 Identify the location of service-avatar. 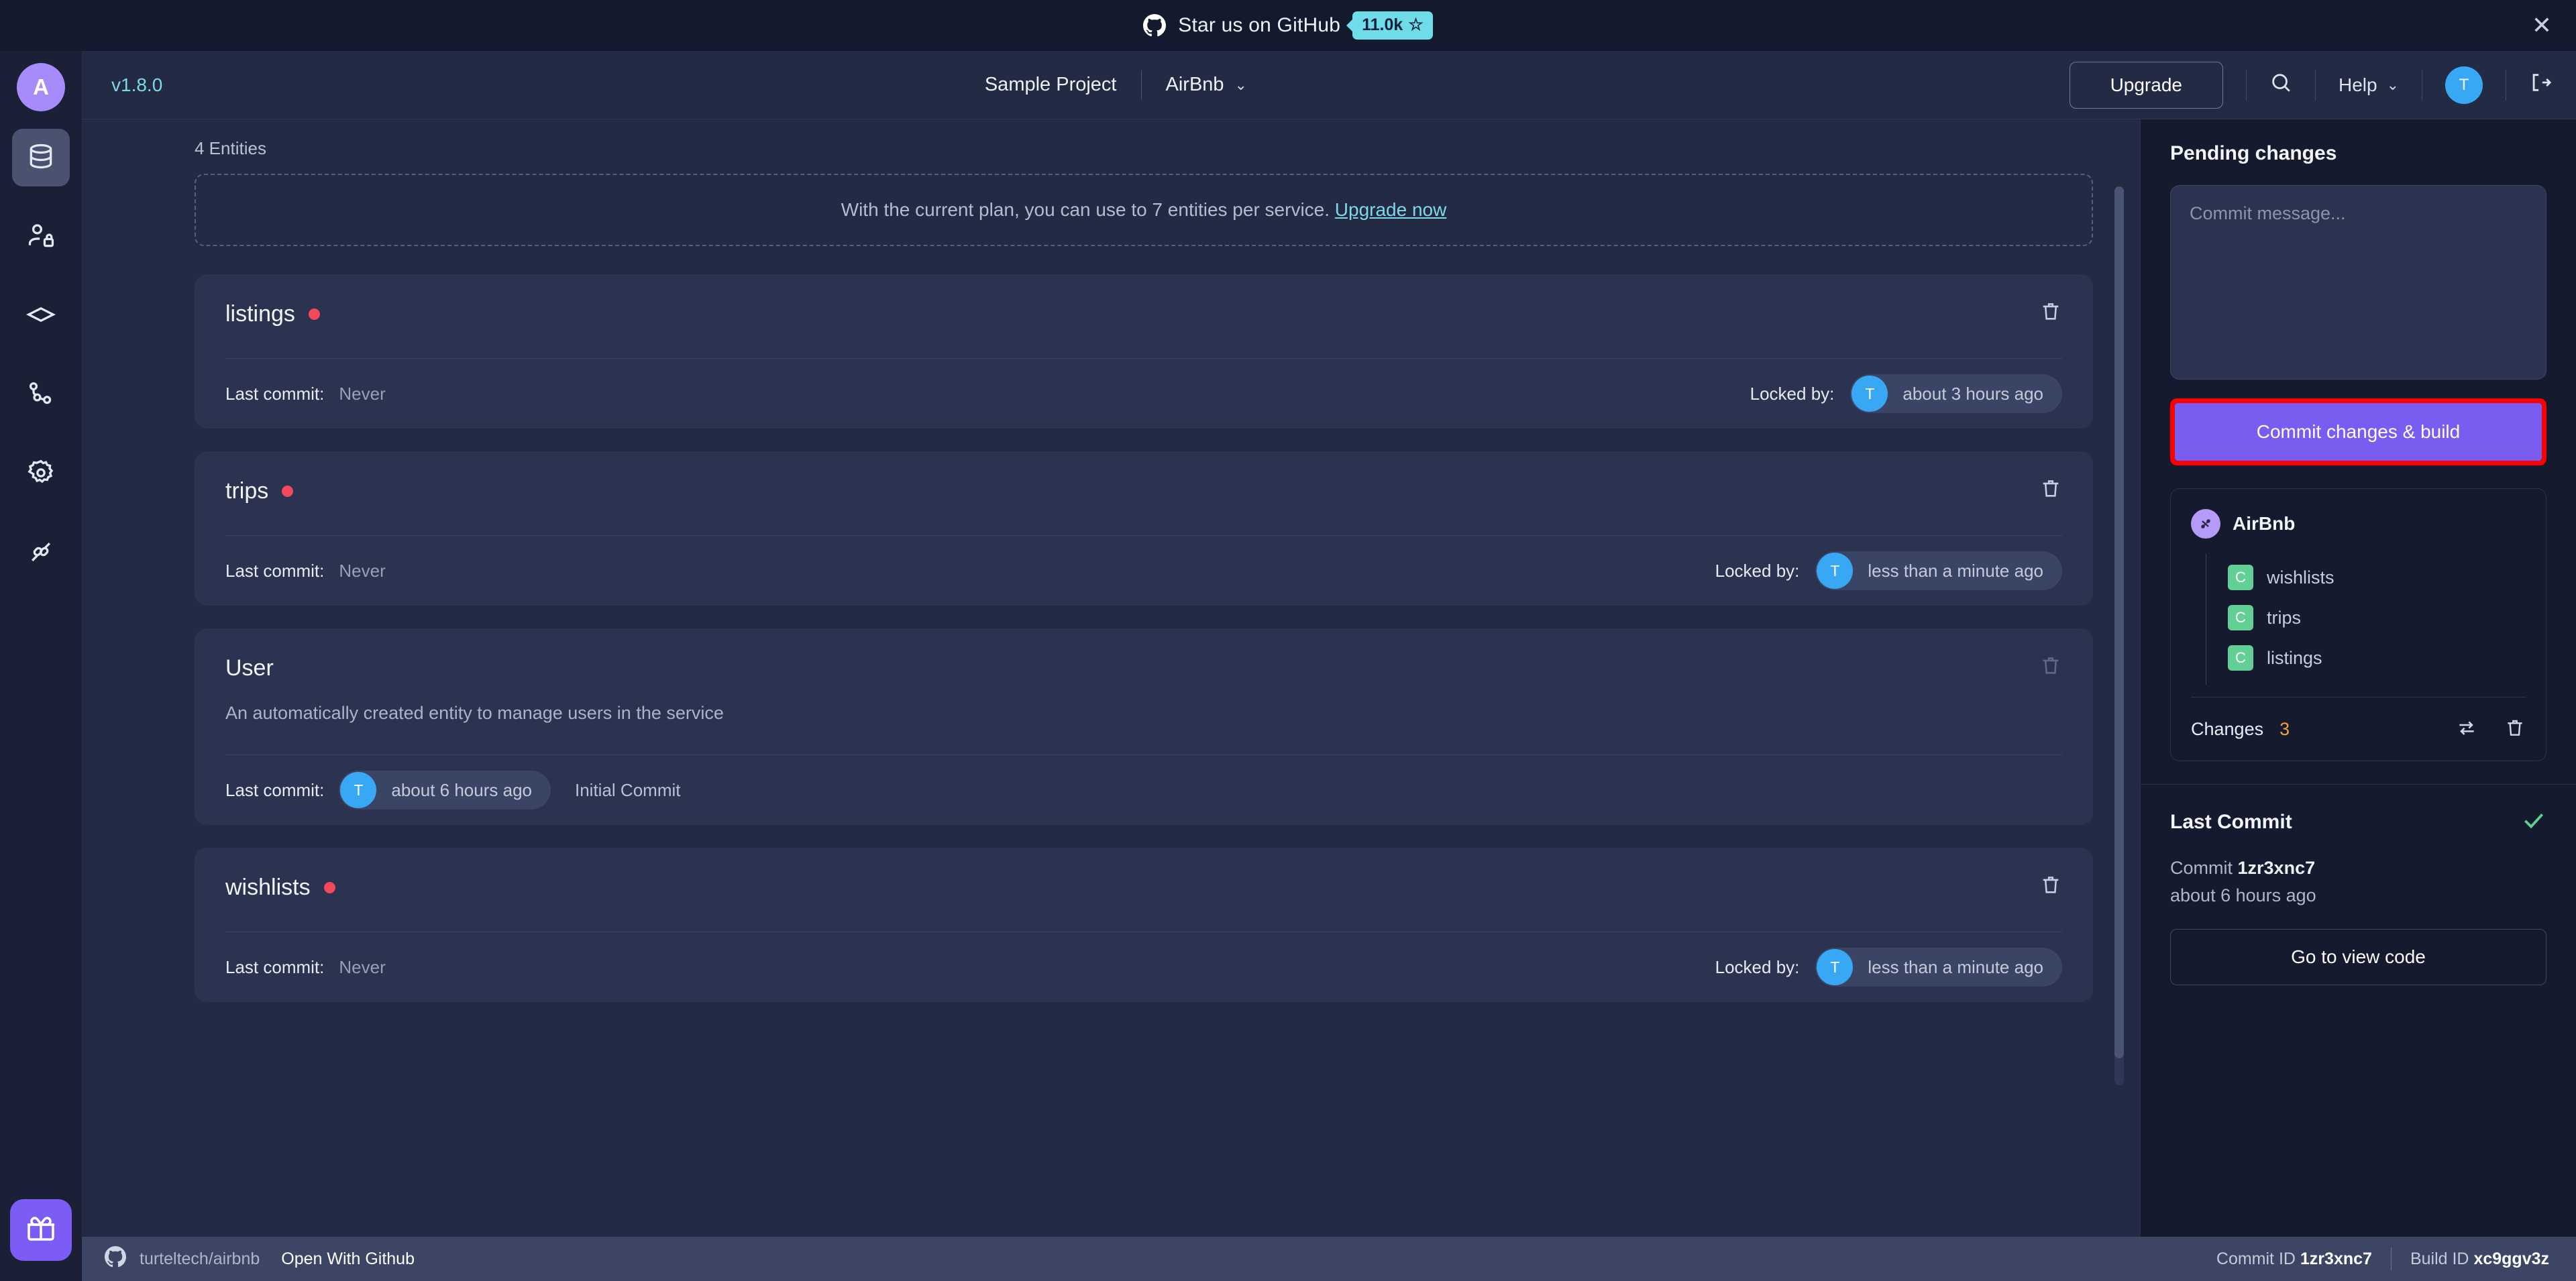
(2205, 524).